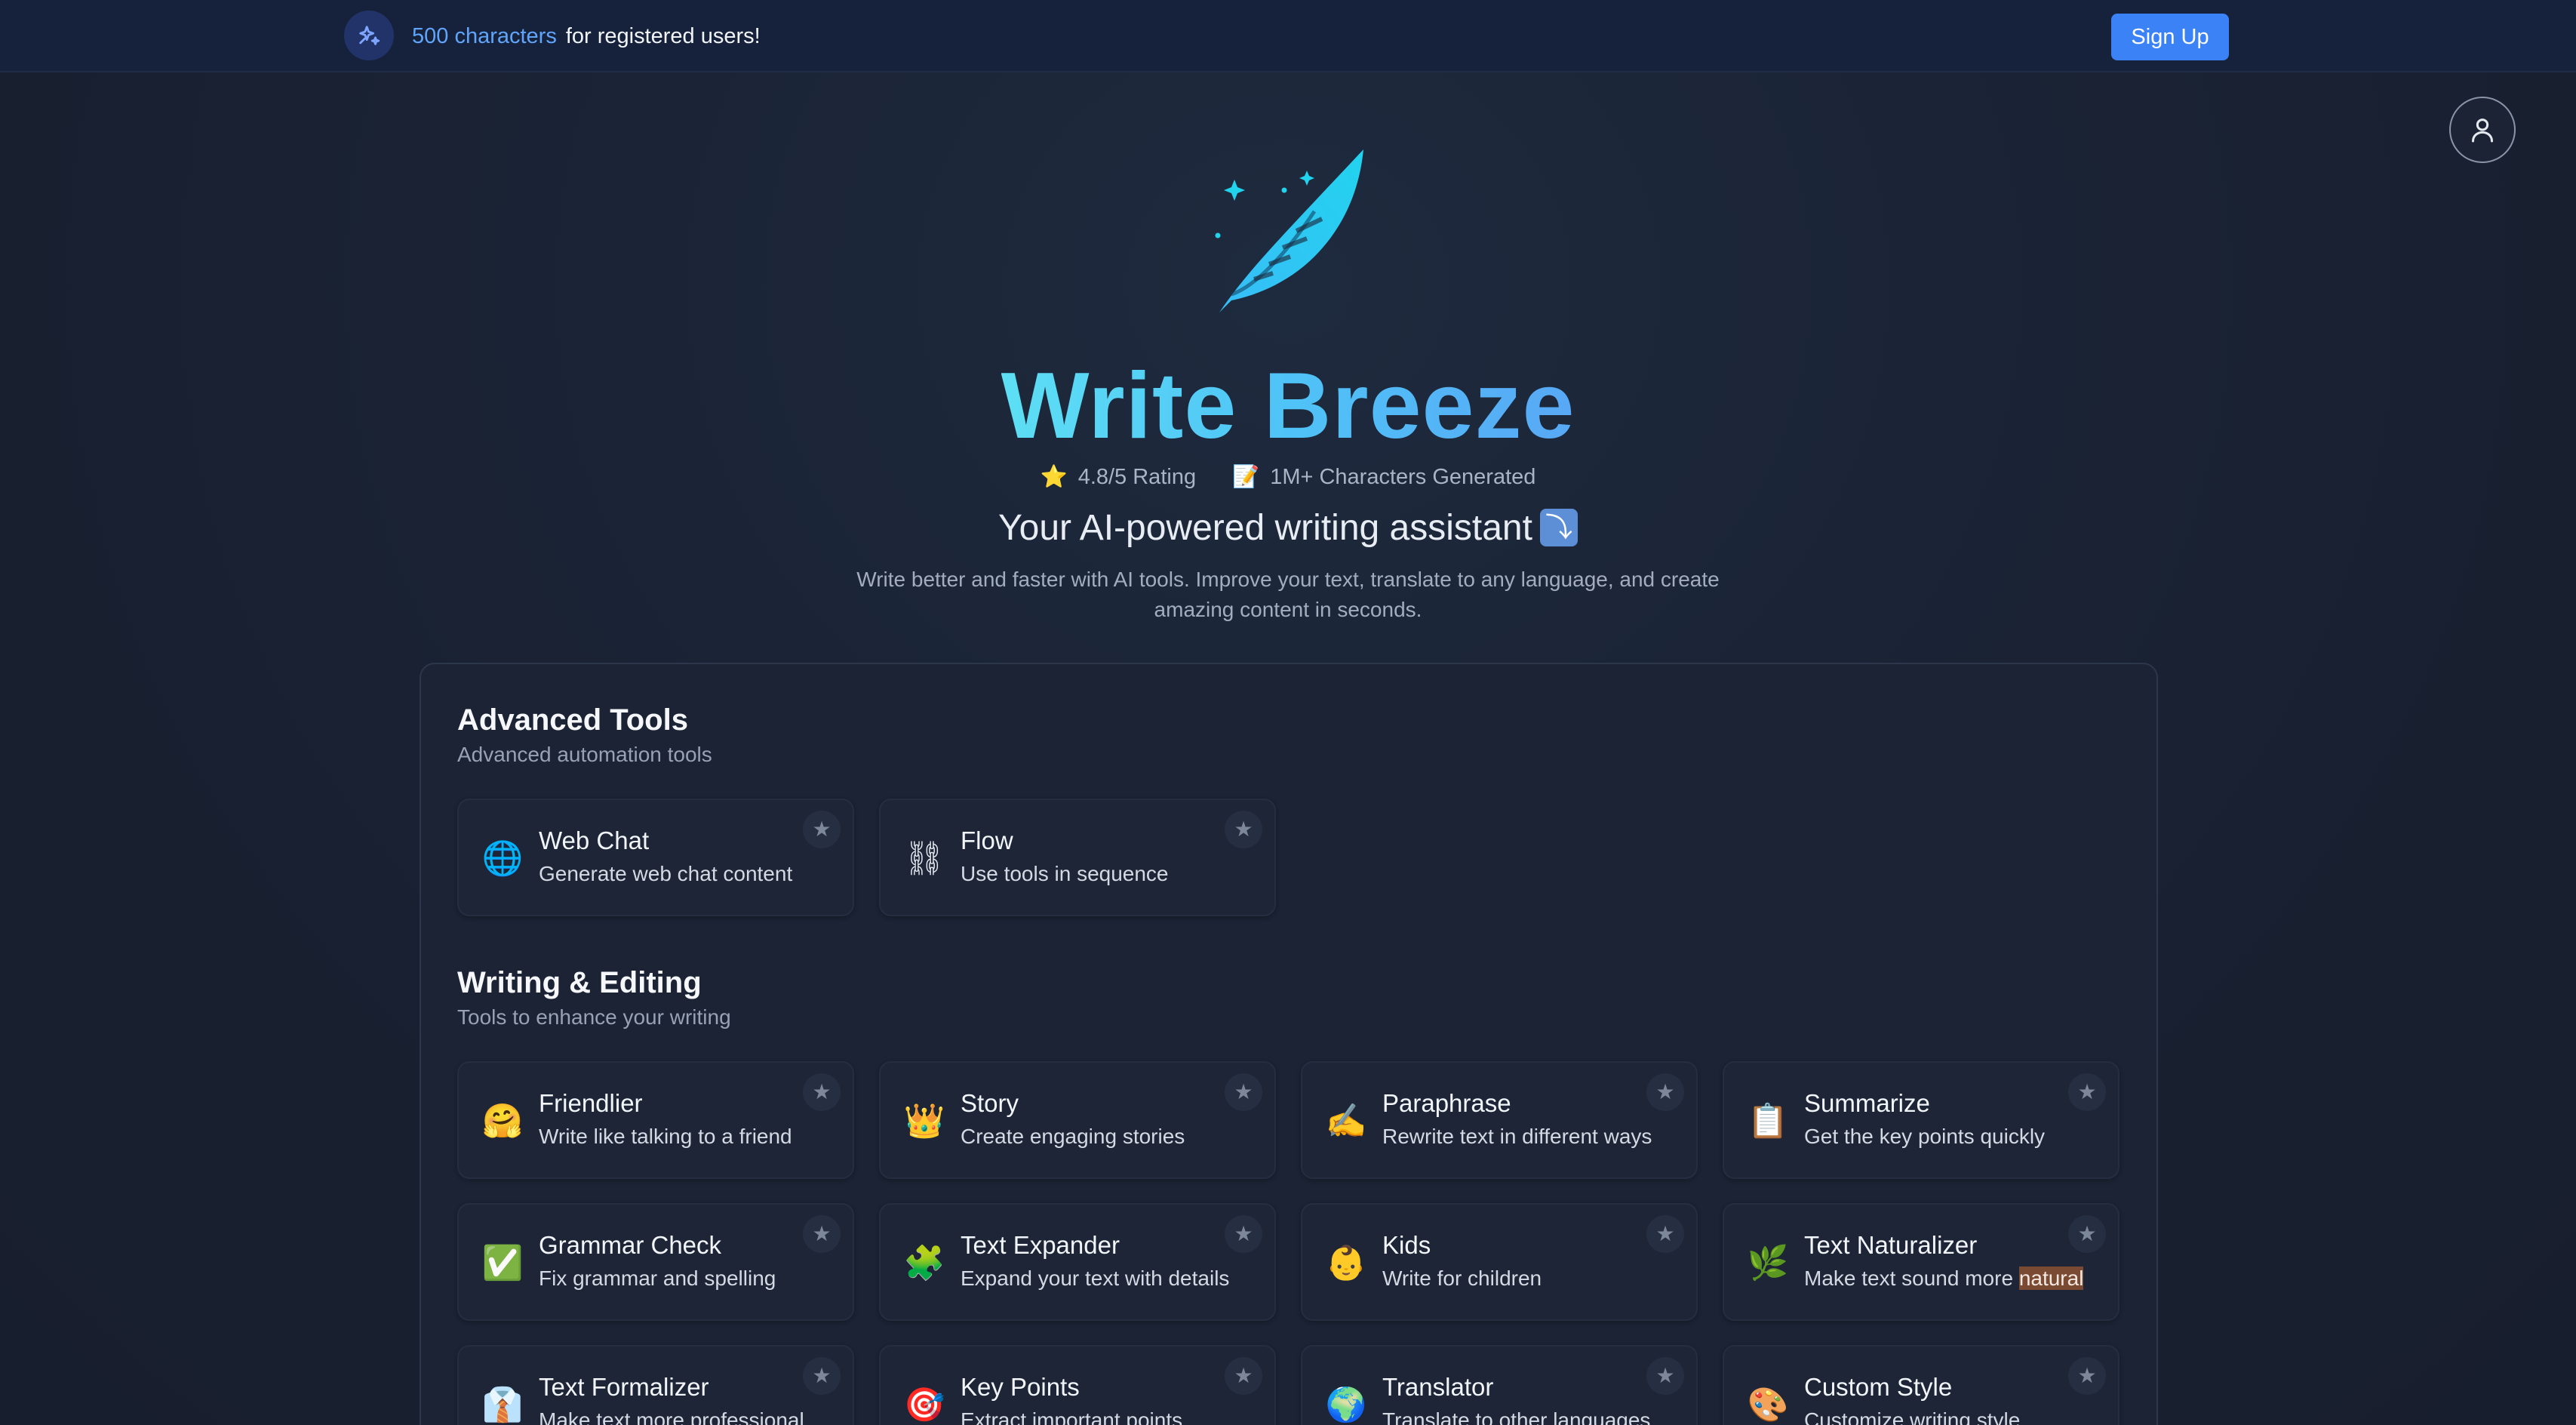  I want to click on tool-description: Fix grammar and spelling, so click(657, 1278).